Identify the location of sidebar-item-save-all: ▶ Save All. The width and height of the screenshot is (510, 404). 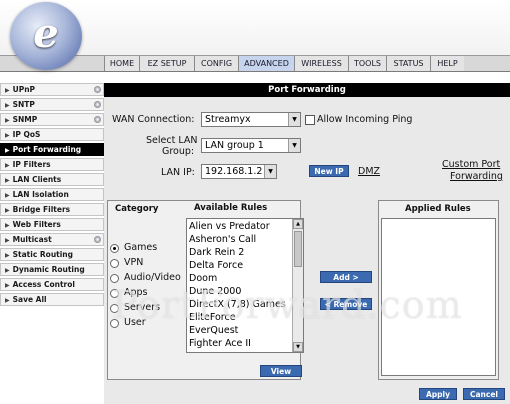
(52, 299).